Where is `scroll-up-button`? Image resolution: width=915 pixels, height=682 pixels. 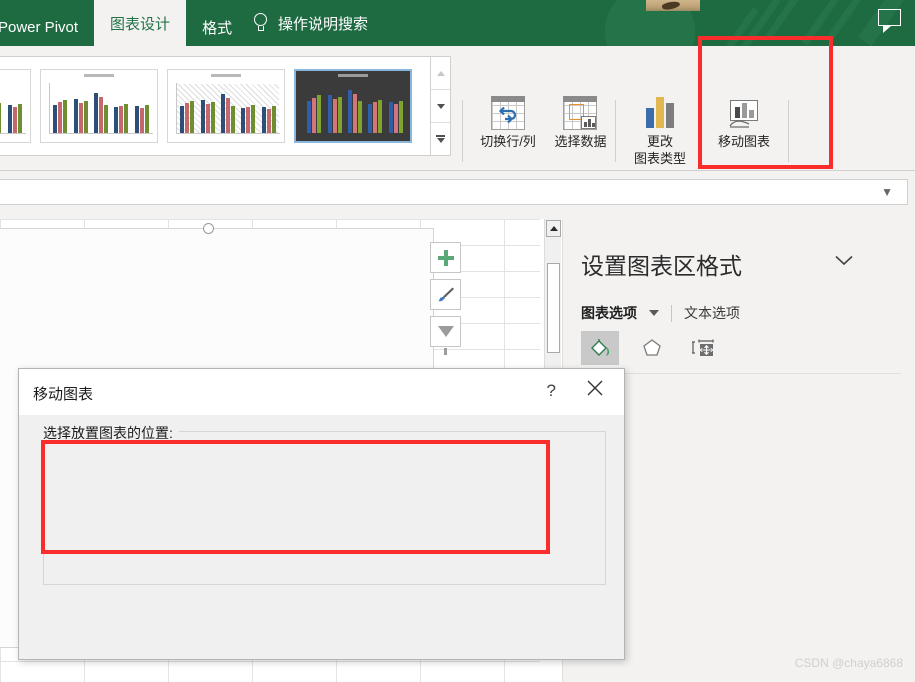
scroll-up-button is located at coordinates (553, 228).